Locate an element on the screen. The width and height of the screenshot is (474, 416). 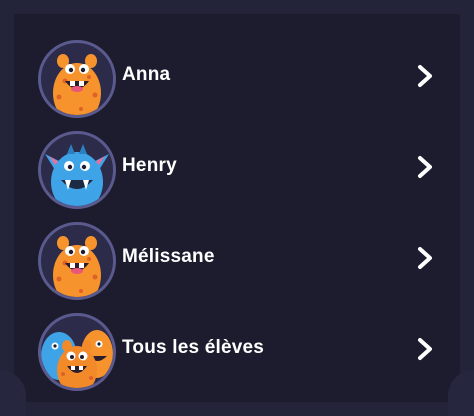
student-name: Anna is located at coordinates (146, 74).